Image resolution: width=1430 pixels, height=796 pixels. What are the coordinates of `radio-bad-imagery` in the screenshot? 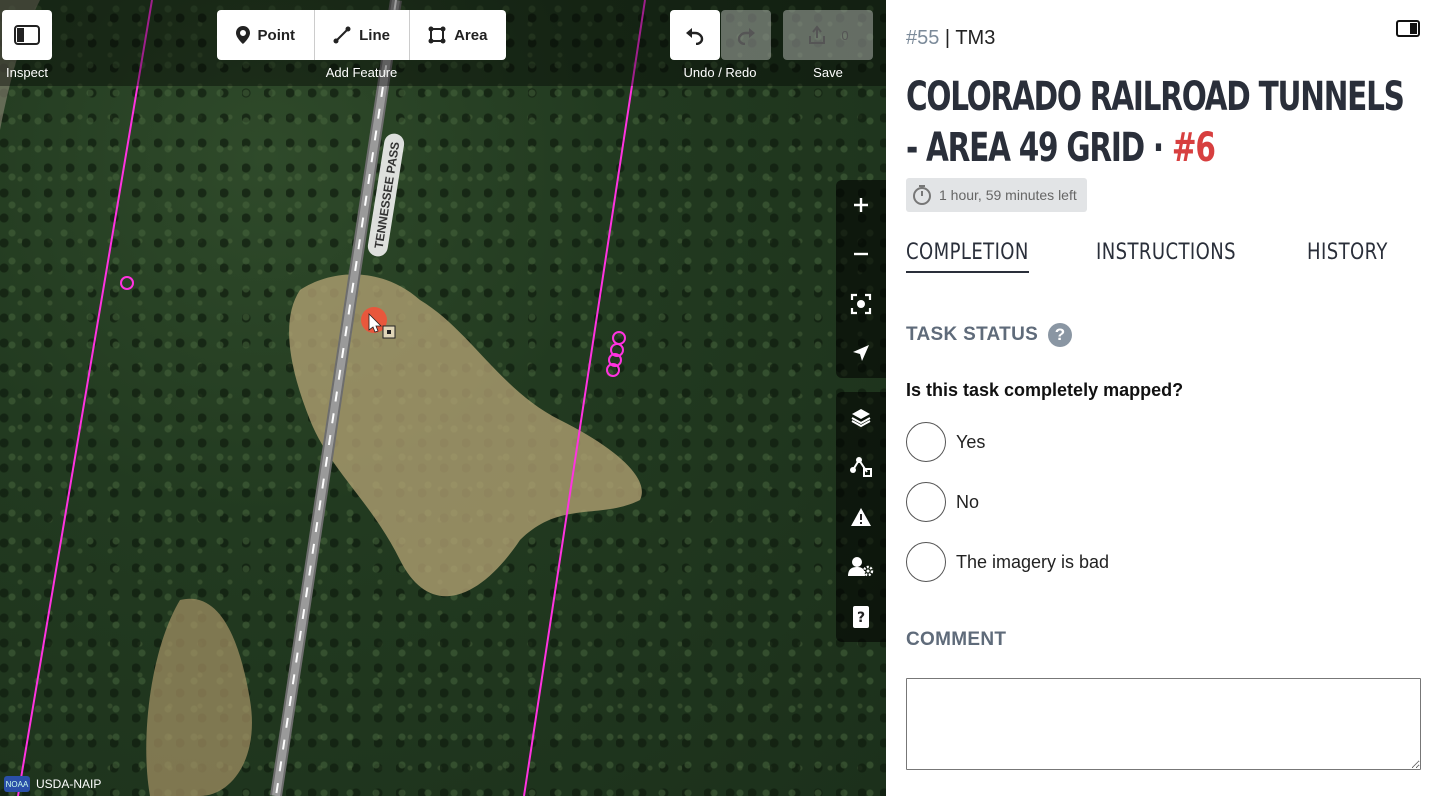 It's located at (926, 562).